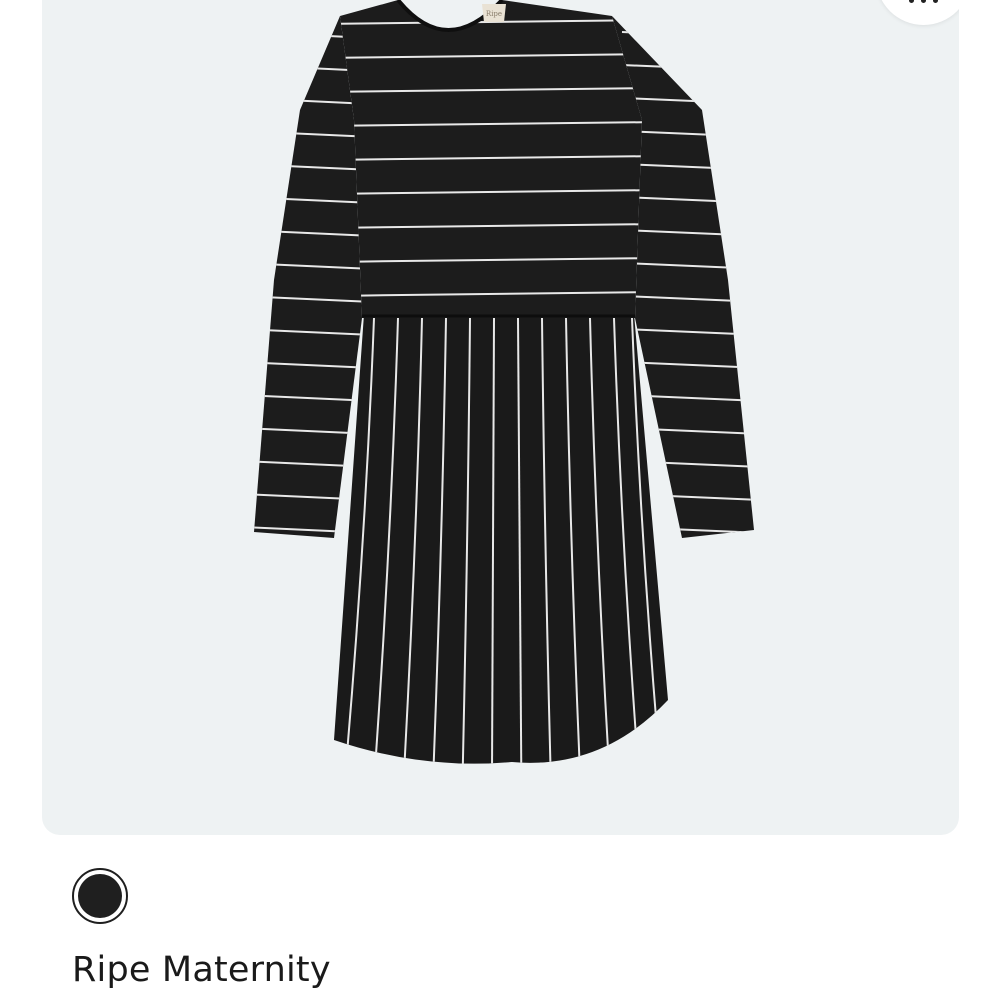 The width and height of the screenshot is (1000, 1000). What do you see at coordinates (923, 1) in the screenshot?
I see `more-options-icon` at bounding box center [923, 1].